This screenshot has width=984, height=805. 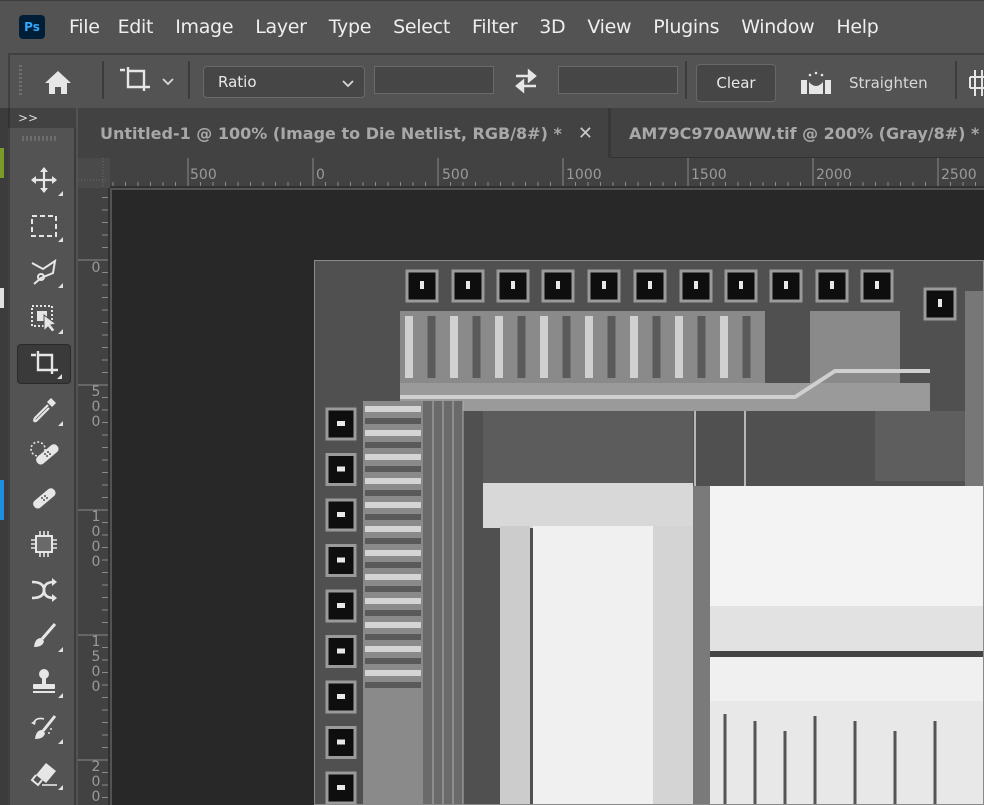 What do you see at coordinates (585, 133) in the screenshot?
I see `close-icon: ✕` at bounding box center [585, 133].